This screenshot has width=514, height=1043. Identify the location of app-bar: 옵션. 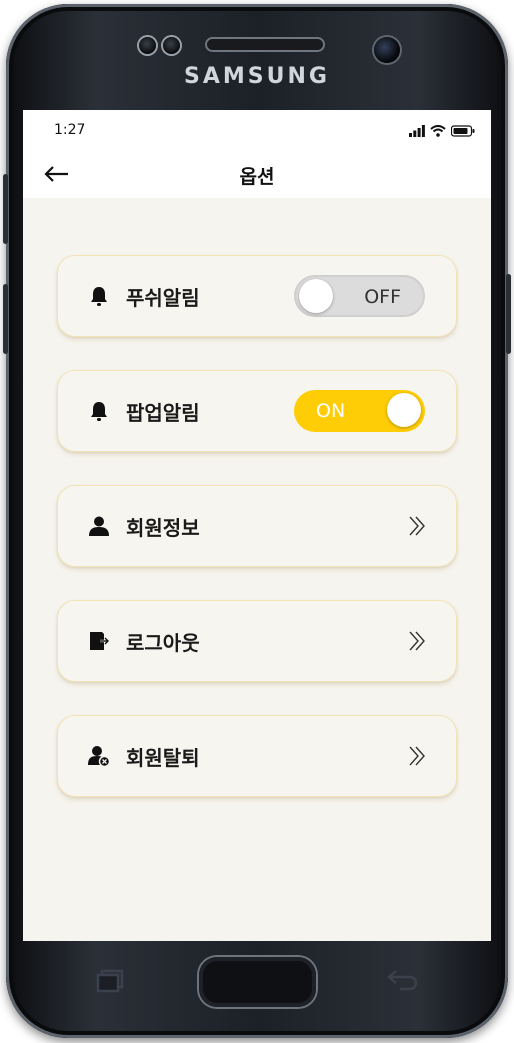
(257, 174).